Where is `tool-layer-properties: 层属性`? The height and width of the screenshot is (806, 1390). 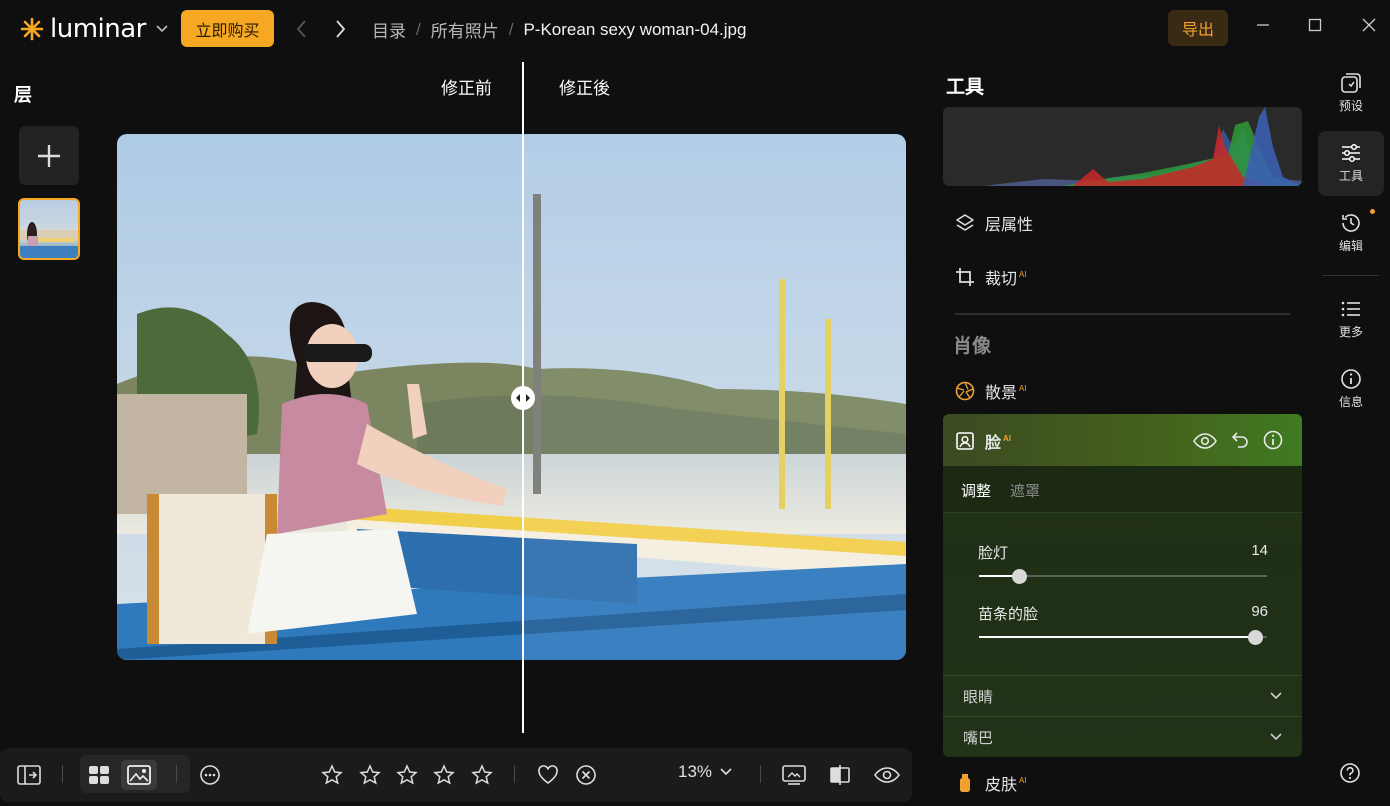 tool-layer-properties: 层属性 is located at coordinates (994, 223).